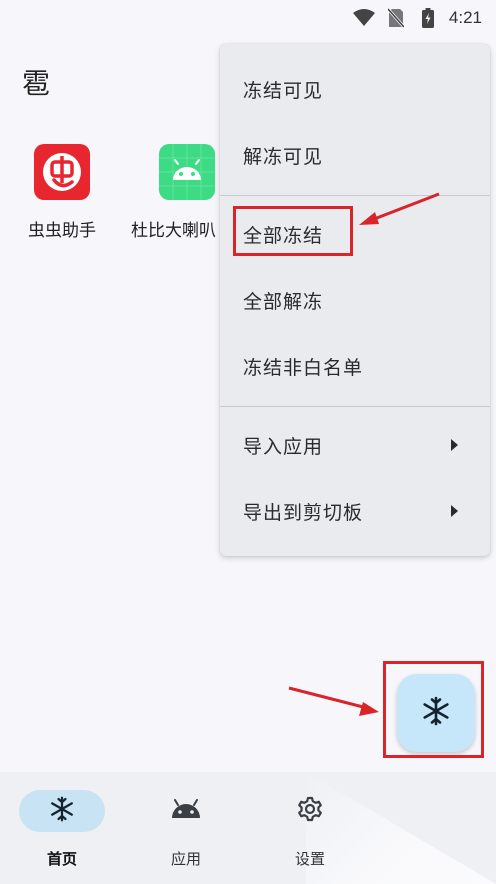 This screenshot has height=884, width=496. I want to click on app-tile-dubi: 杜比大喇叭, so click(175, 192).